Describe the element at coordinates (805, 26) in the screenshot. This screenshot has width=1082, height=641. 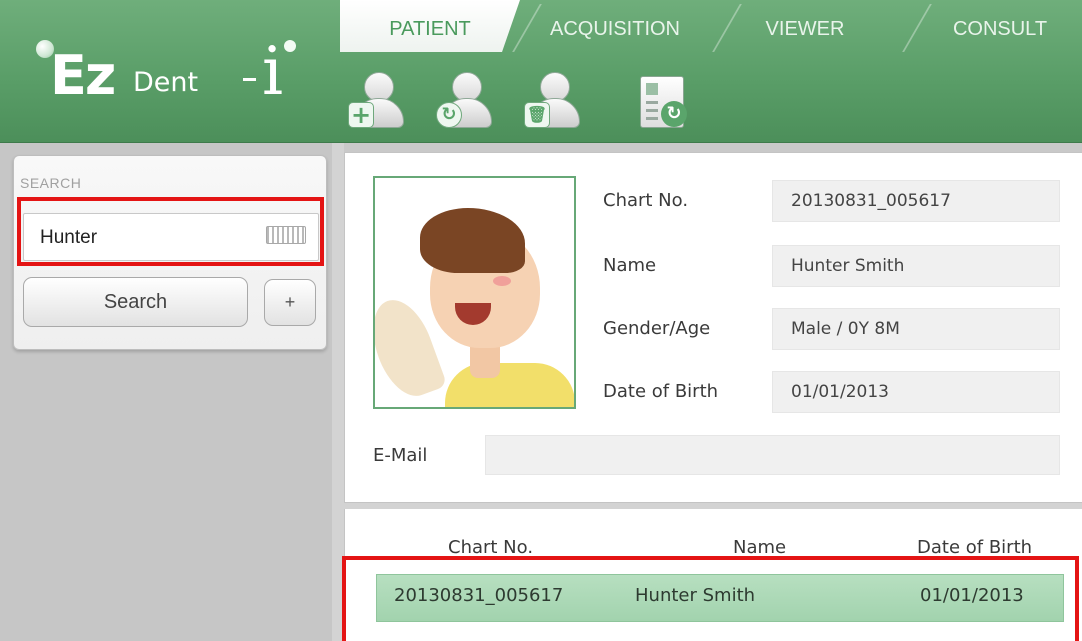
I see `tab-viewer: VIEWER` at that location.